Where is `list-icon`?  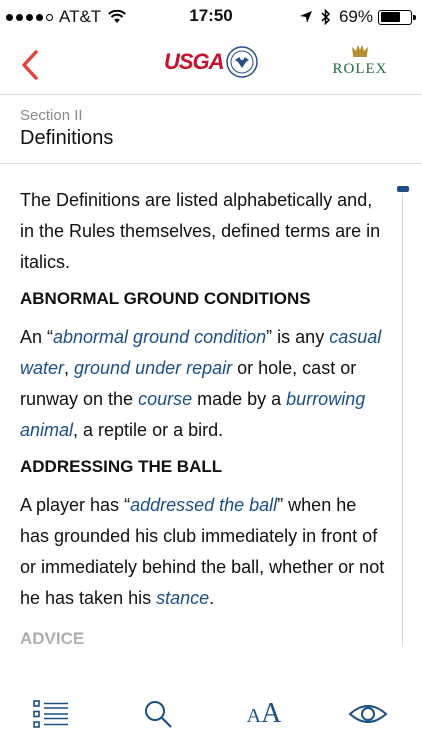
list-icon is located at coordinates (50, 714).